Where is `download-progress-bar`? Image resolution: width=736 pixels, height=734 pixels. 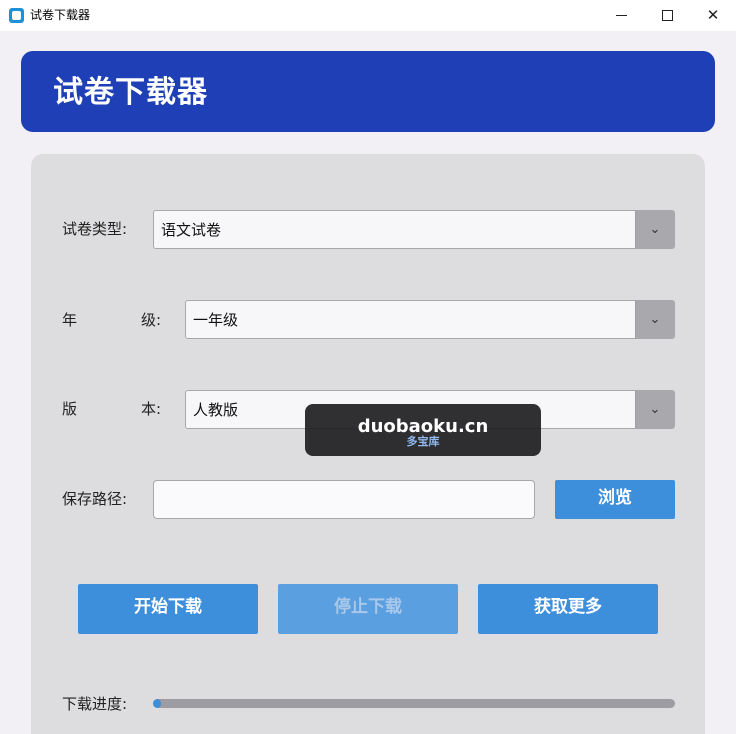 download-progress-bar is located at coordinates (414, 703).